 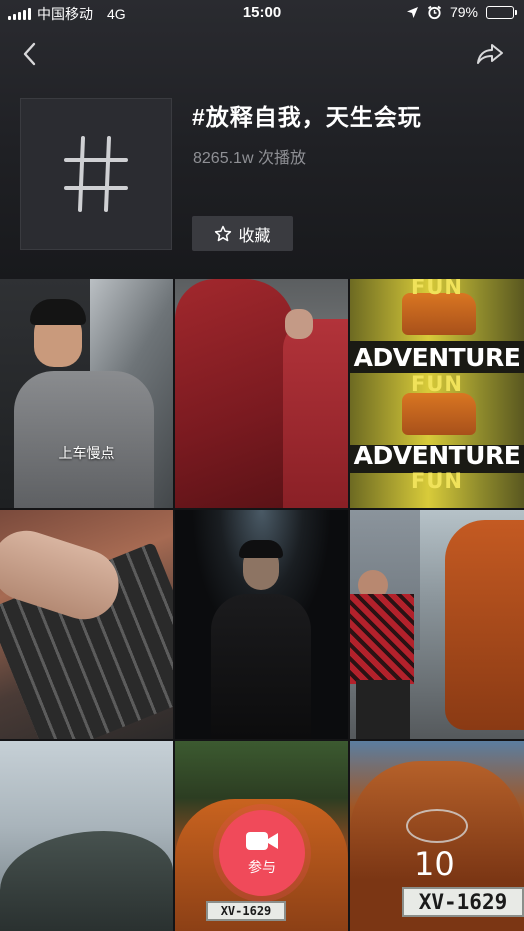 What do you see at coordinates (434, 864) in the screenshot?
I see `tile-badge: 10` at bounding box center [434, 864].